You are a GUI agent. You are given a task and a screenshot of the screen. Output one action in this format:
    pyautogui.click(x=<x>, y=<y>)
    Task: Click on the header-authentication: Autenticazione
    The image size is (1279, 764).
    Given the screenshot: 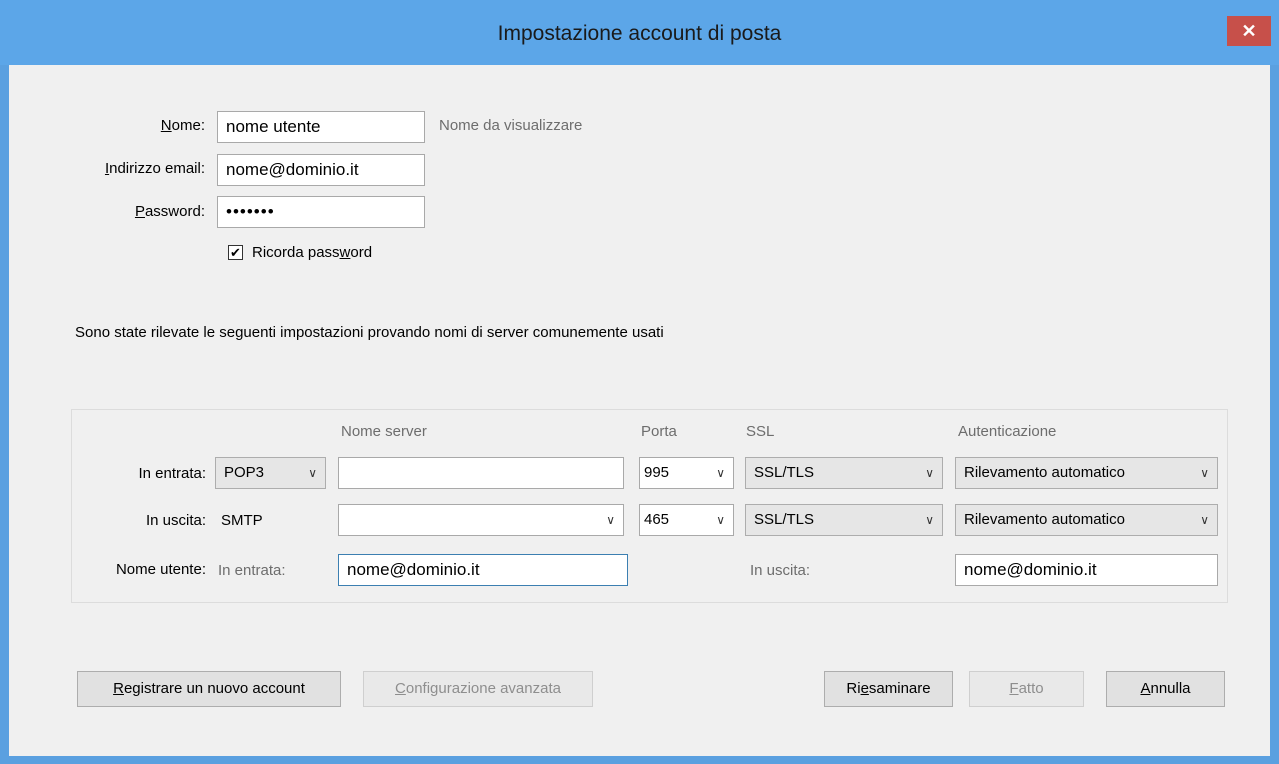 What is the action you would take?
    pyautogui.click(x=1007, y=431)
    